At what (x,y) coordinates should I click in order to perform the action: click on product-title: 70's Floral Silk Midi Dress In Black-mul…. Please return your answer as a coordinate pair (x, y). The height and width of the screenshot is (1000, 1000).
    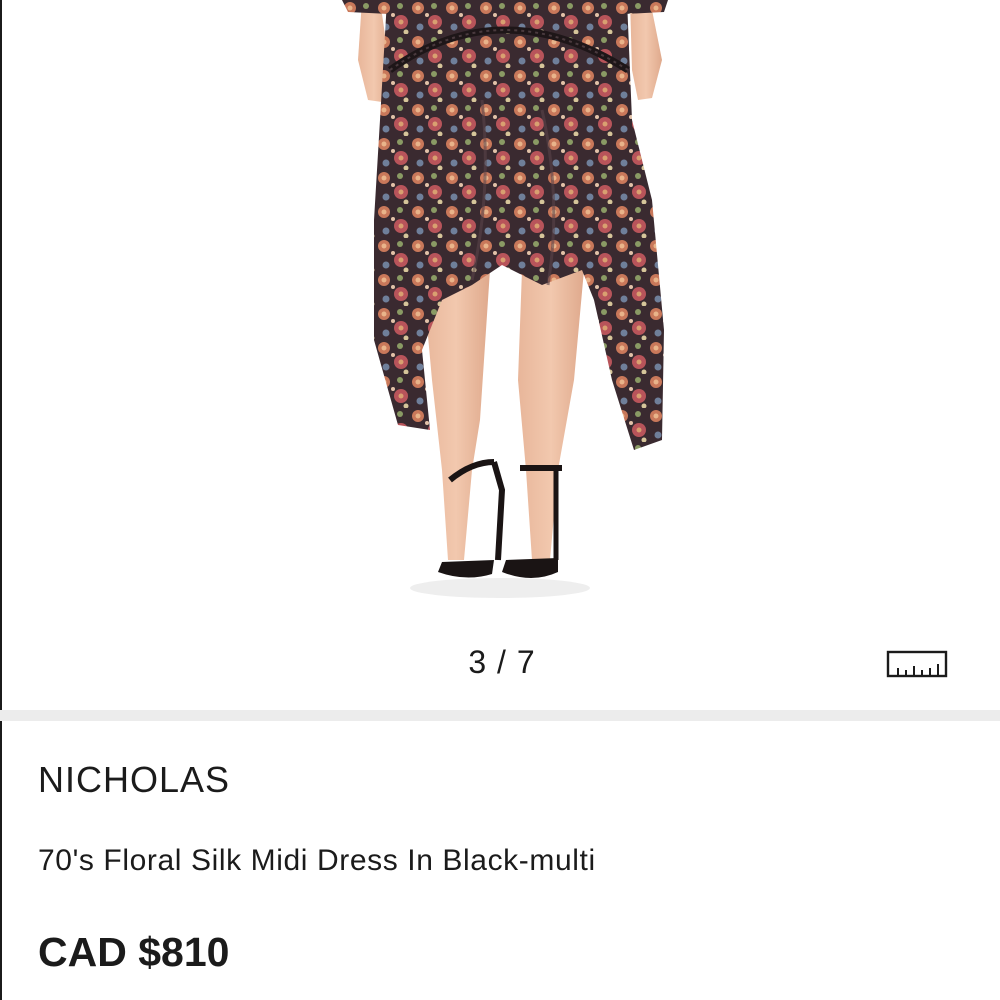
    Looking at the image, I should click on (317, 860).